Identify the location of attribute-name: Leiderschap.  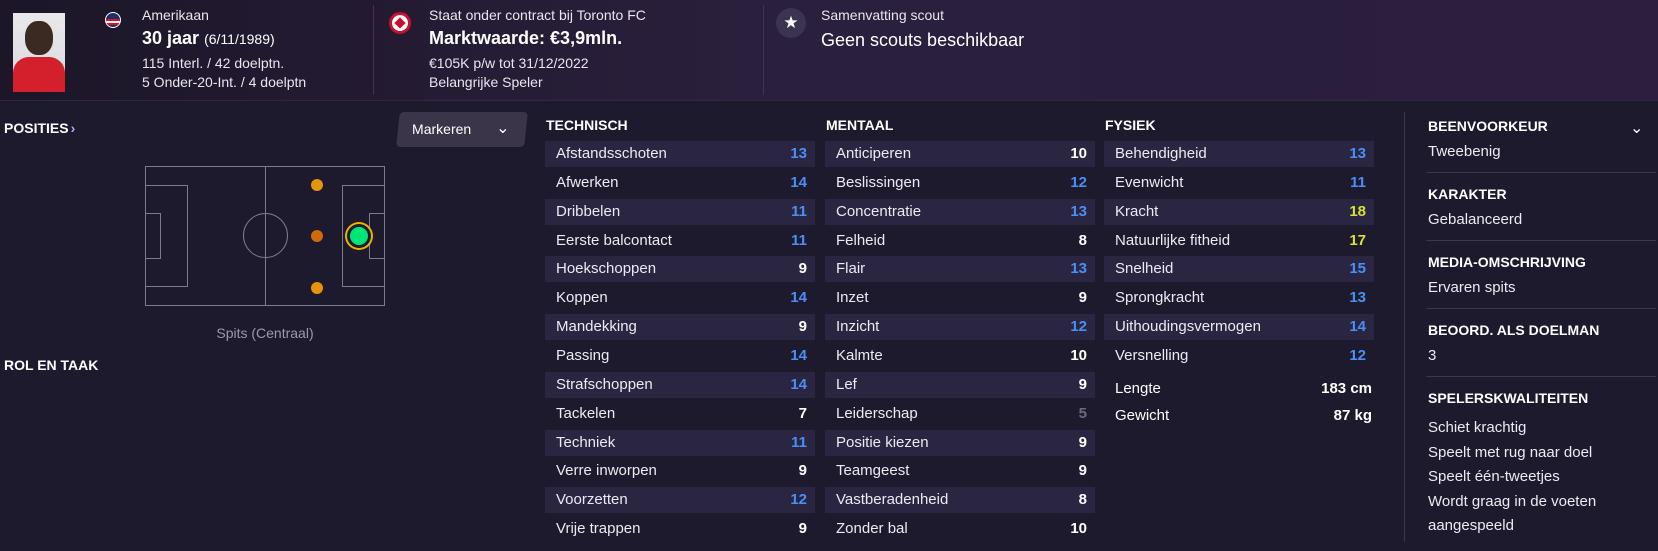
(877, 413).